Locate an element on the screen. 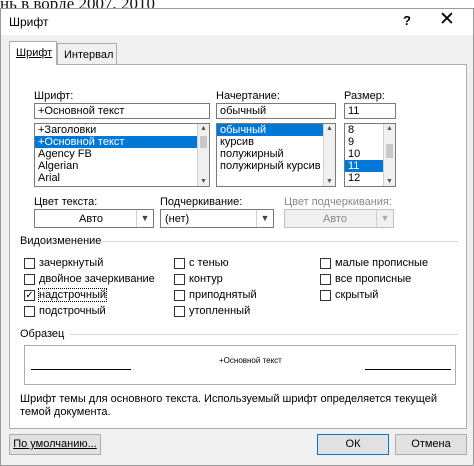 The height and width of the screenshot is (466, 474). underline-color-label: Цвет подчеркивания: is located at coordinates (338, 202).